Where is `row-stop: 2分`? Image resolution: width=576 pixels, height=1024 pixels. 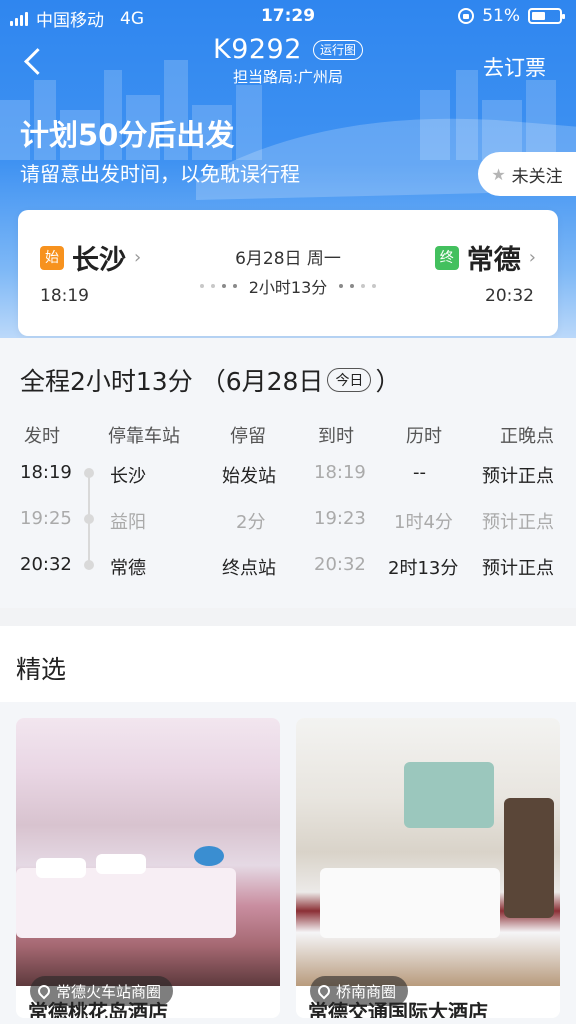 row-stop: 2分 is located at coordinates (251, 522).